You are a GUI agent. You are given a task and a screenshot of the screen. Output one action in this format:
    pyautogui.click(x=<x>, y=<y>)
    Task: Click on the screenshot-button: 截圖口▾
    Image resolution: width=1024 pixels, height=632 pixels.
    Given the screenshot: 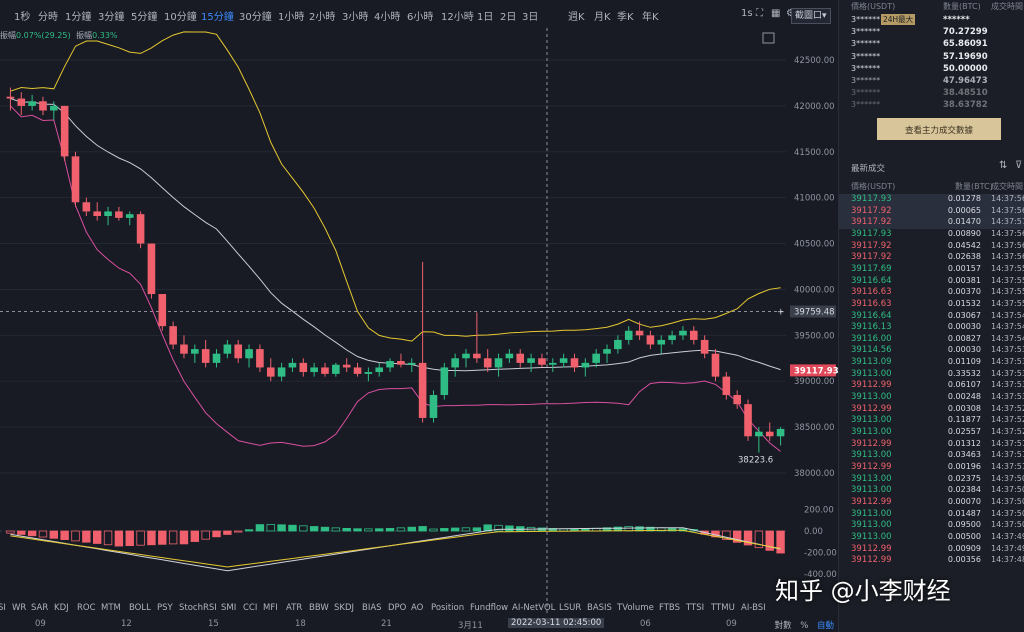 What is the action you would take?
    pyautogui.click(x=811, y=16)
    